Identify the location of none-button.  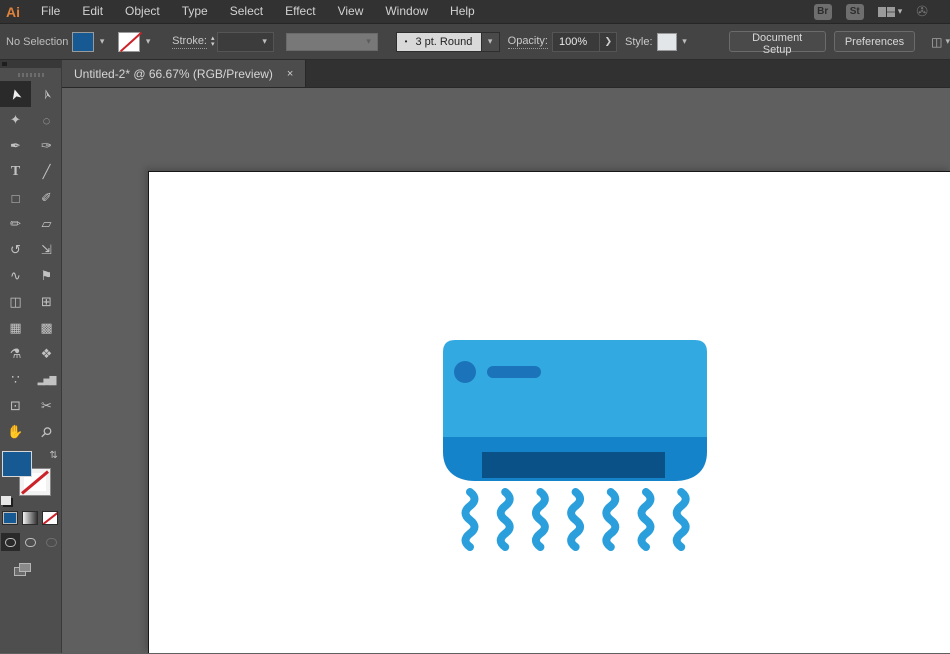
(50, 518).